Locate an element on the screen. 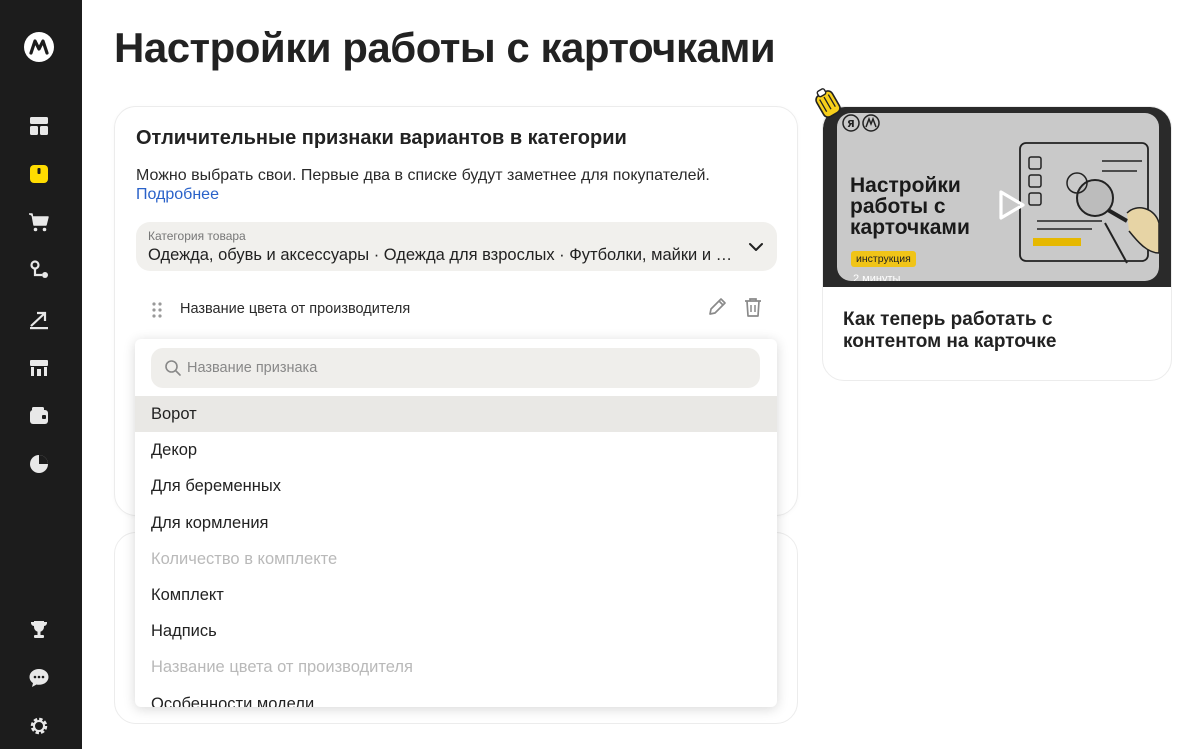 Image resolution: width=1200 pixels, height=749 pixels. video-duration: 2 минуты is located at coordinates (877, 277).